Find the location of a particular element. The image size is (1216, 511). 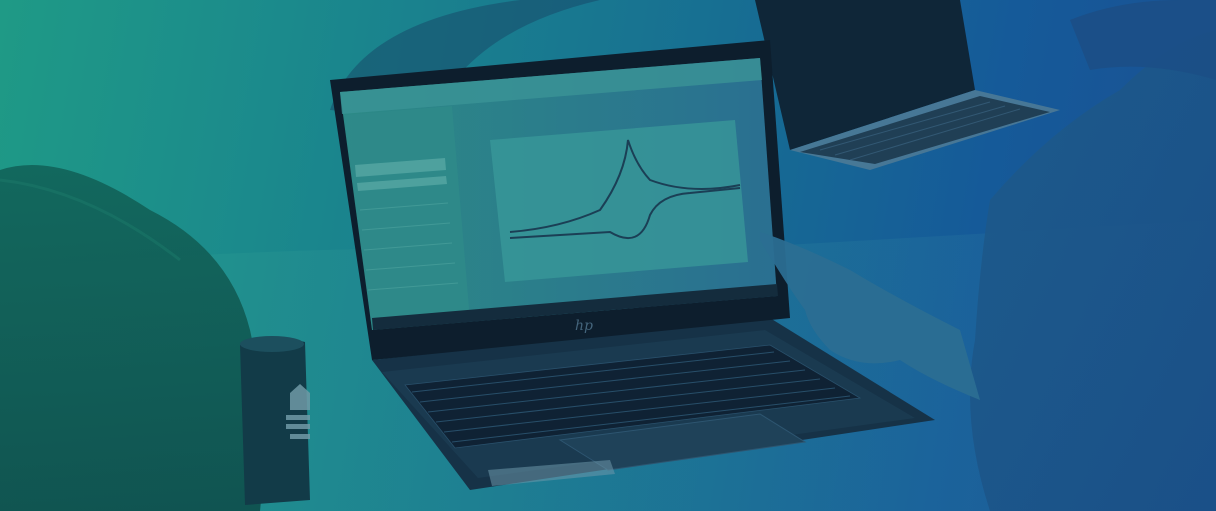

secondary-laptop is located at coordinates (907, 85).